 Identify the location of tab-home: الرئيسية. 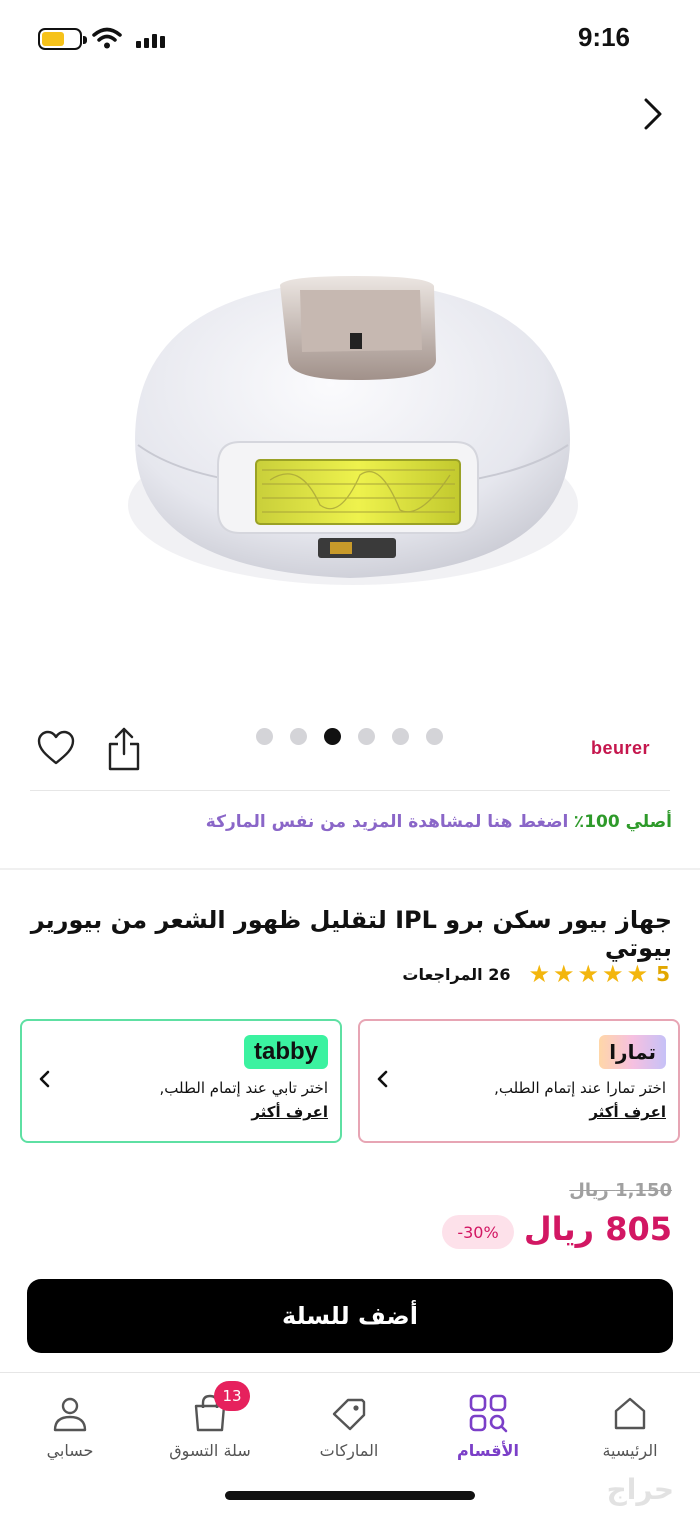
(630, 1425).